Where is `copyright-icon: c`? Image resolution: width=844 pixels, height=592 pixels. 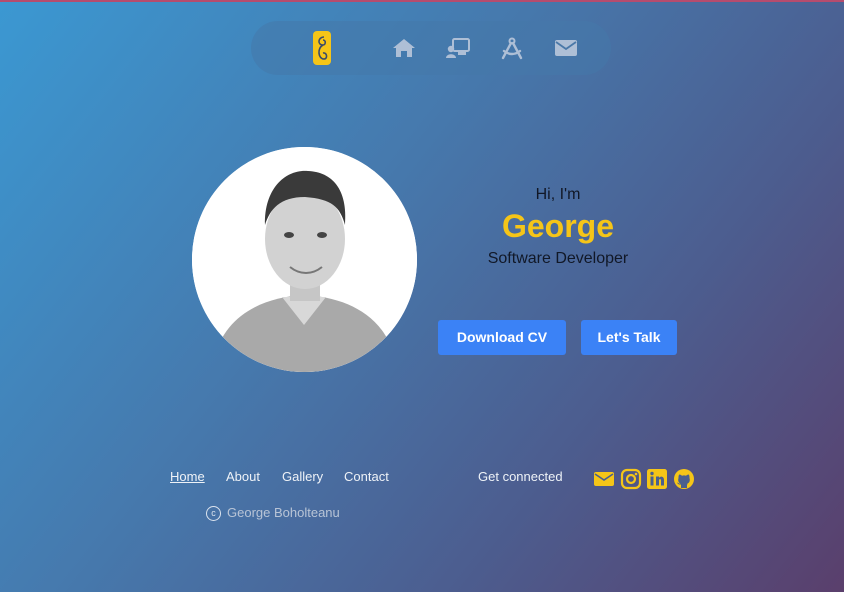
copyright-icon: c is located at coordinates (213, 513).